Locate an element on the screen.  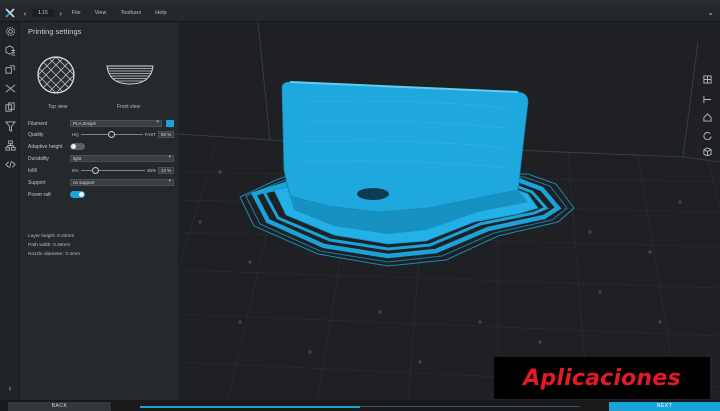
layer-height-stat: Layer height: 0.23mm is located at coordinates (51, 236).